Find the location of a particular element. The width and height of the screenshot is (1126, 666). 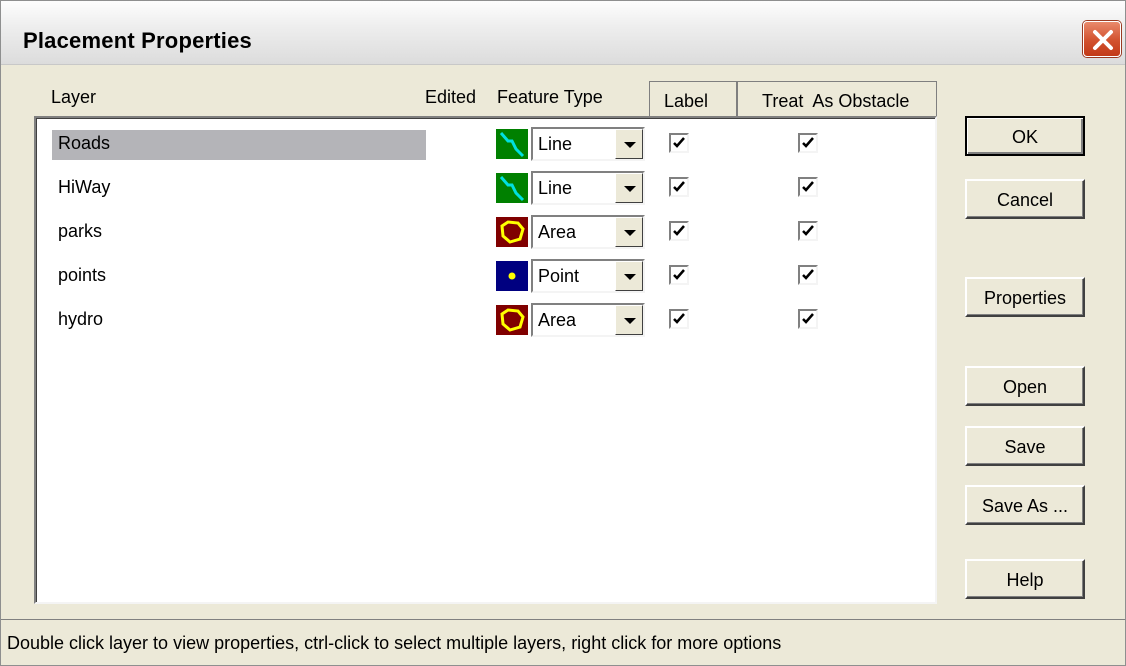

close-button is located at coordinates (1102, 39).